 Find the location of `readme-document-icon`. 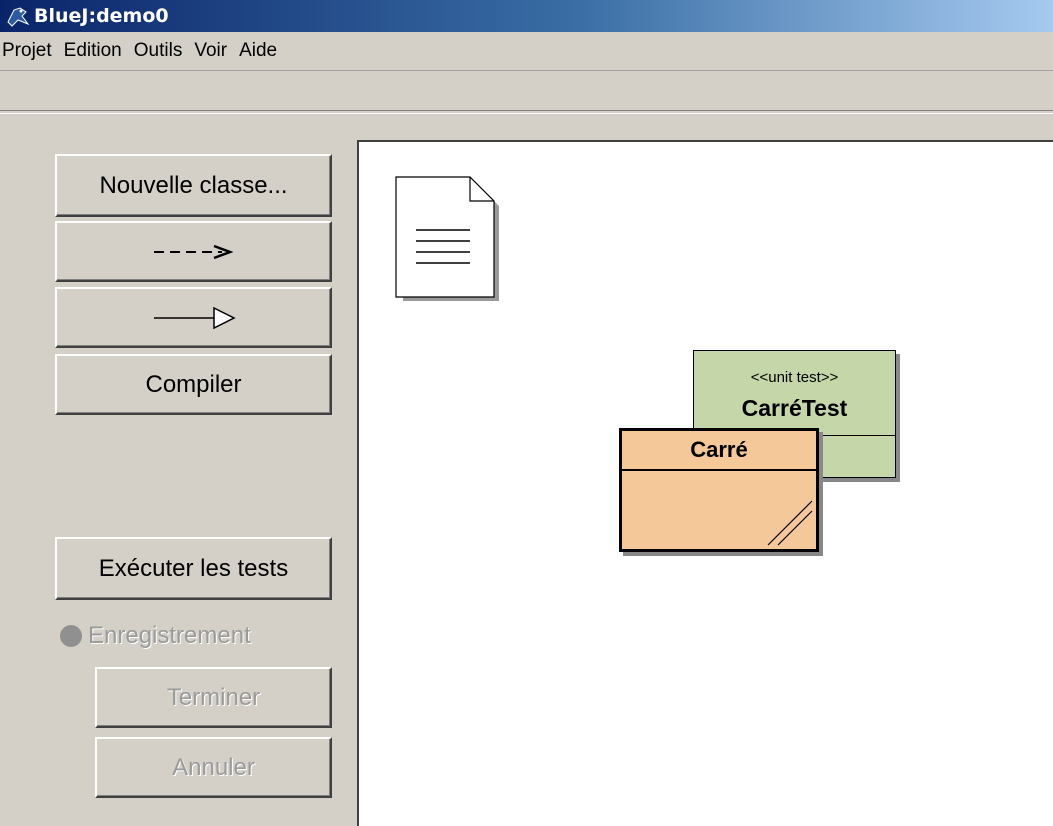

readme-document-icon is located at coordinates (448, 238).